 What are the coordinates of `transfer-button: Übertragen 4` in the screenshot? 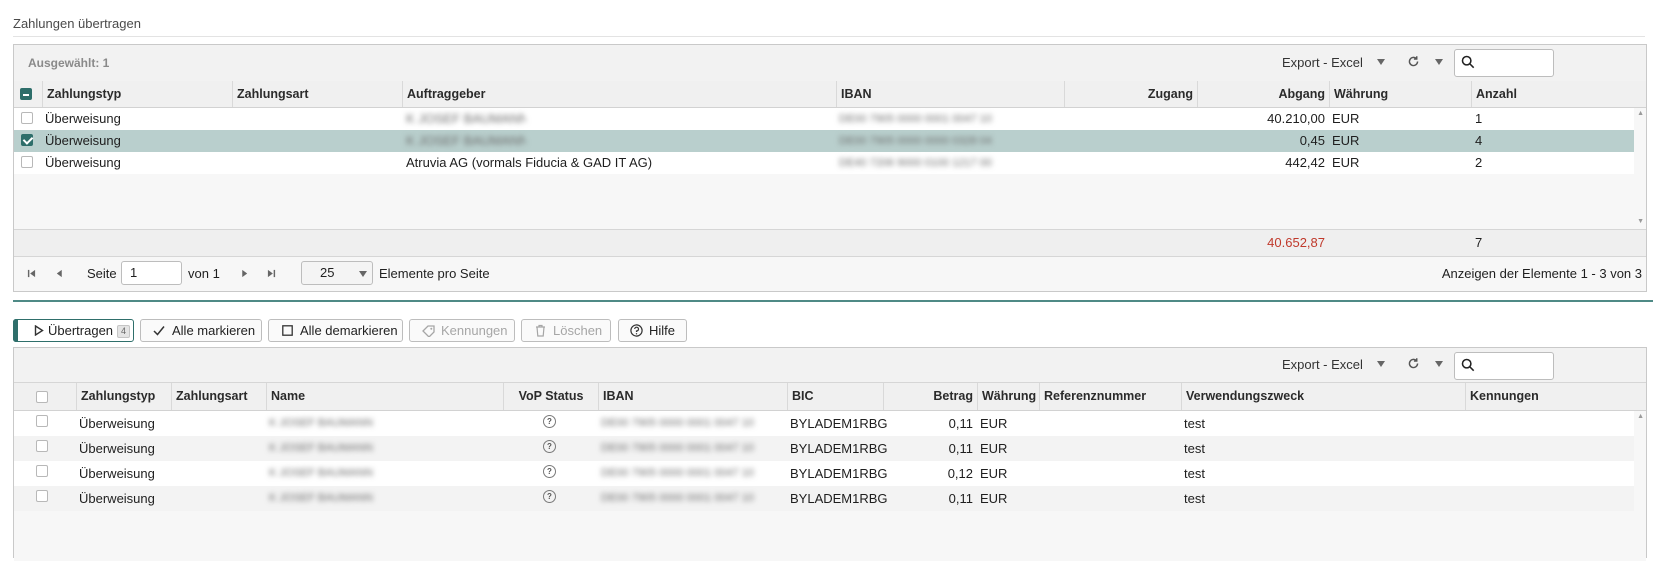 It's located at (73, 330).